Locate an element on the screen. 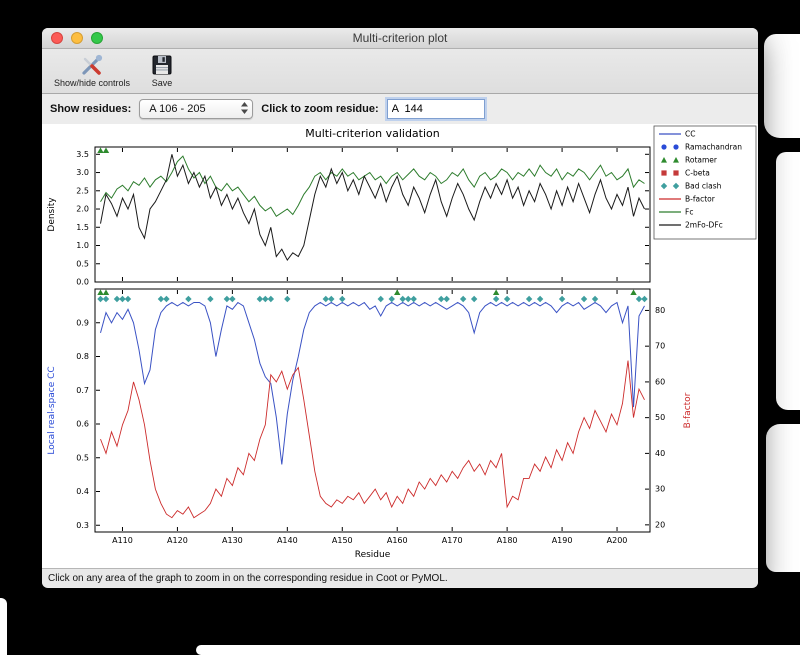  traffic-lights is located at coordinates (77, 38).